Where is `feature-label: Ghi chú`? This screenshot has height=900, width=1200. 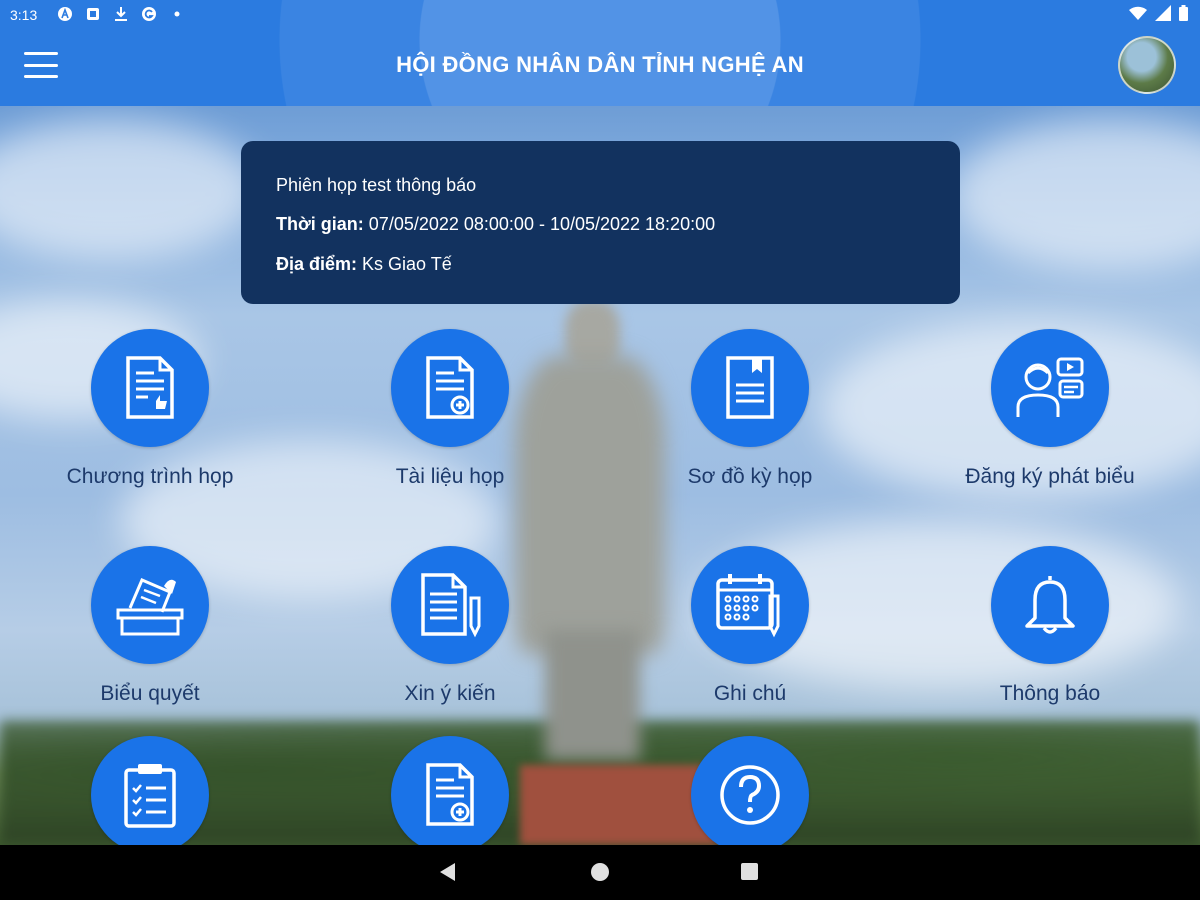
feature-label: Ghi chú is located at coordinates (750, 693).